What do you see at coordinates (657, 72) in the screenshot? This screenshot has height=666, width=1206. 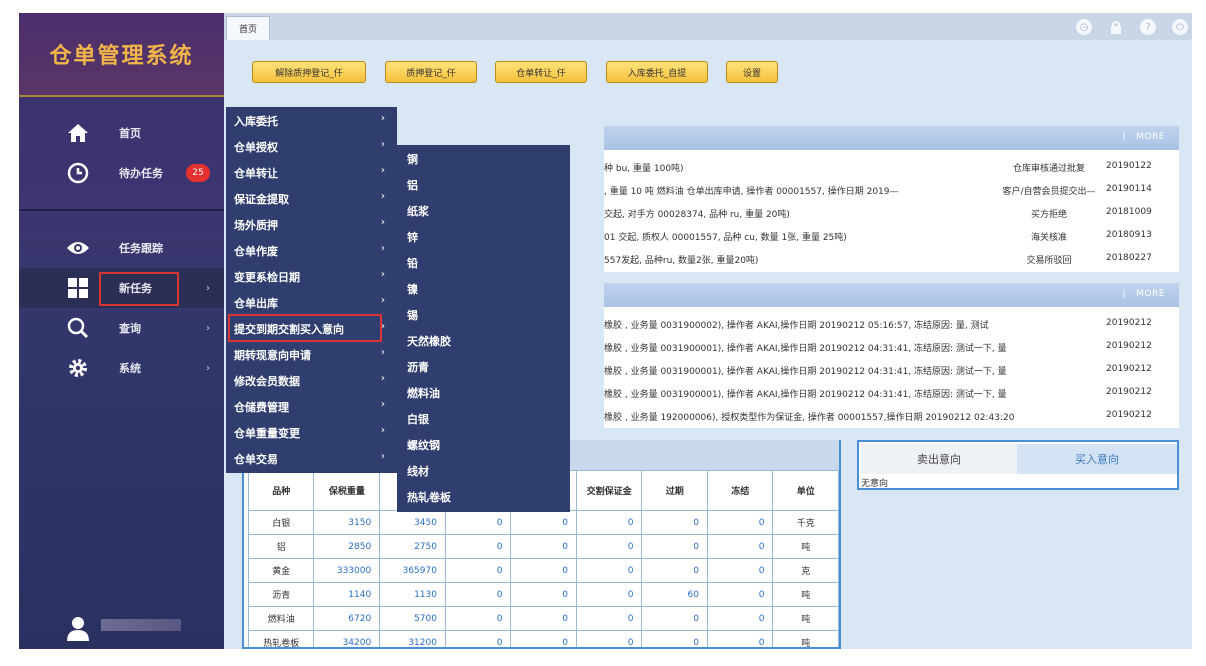 I see `storage-entrust-button: 入库委托_自提` at bounding box center [657, 72].